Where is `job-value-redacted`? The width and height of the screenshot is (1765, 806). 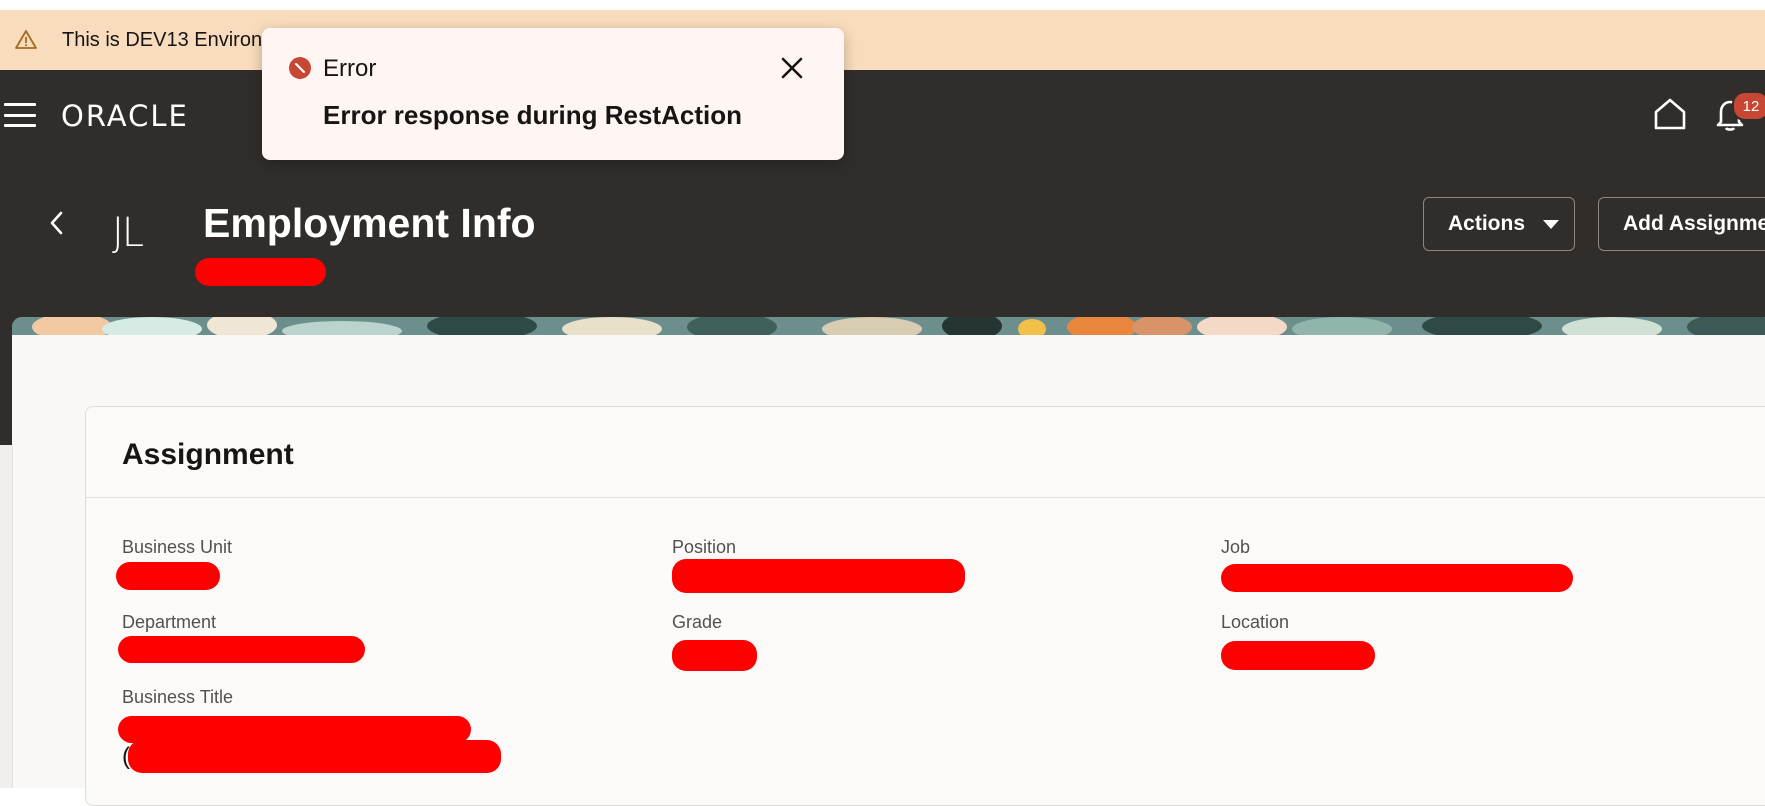
job-value-redacted is located at coordinates (1397, 578).